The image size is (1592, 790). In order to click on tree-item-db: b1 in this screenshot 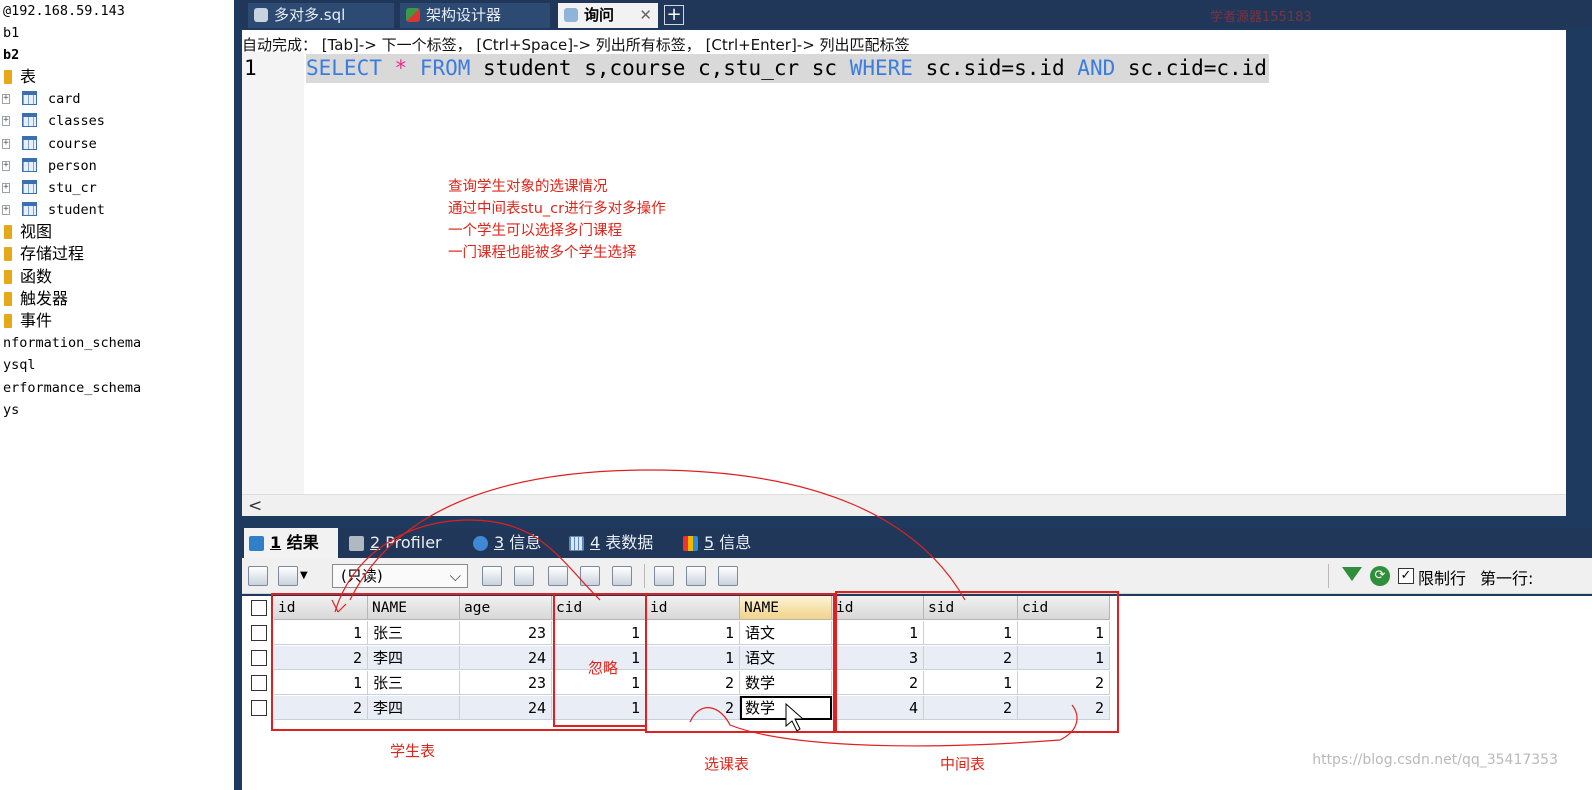, I will do `click(117, 33)`.